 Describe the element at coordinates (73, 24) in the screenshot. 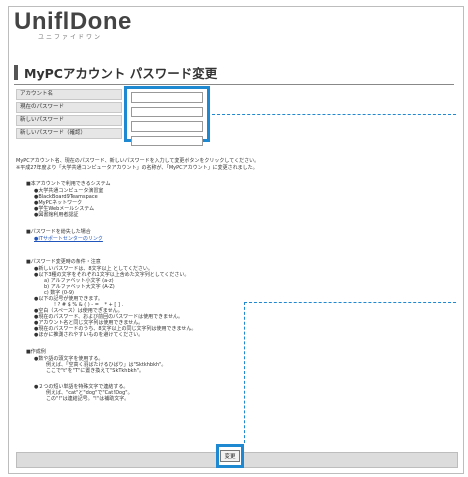

I see `logo: UniflDone ユニファイドワン` at that location.